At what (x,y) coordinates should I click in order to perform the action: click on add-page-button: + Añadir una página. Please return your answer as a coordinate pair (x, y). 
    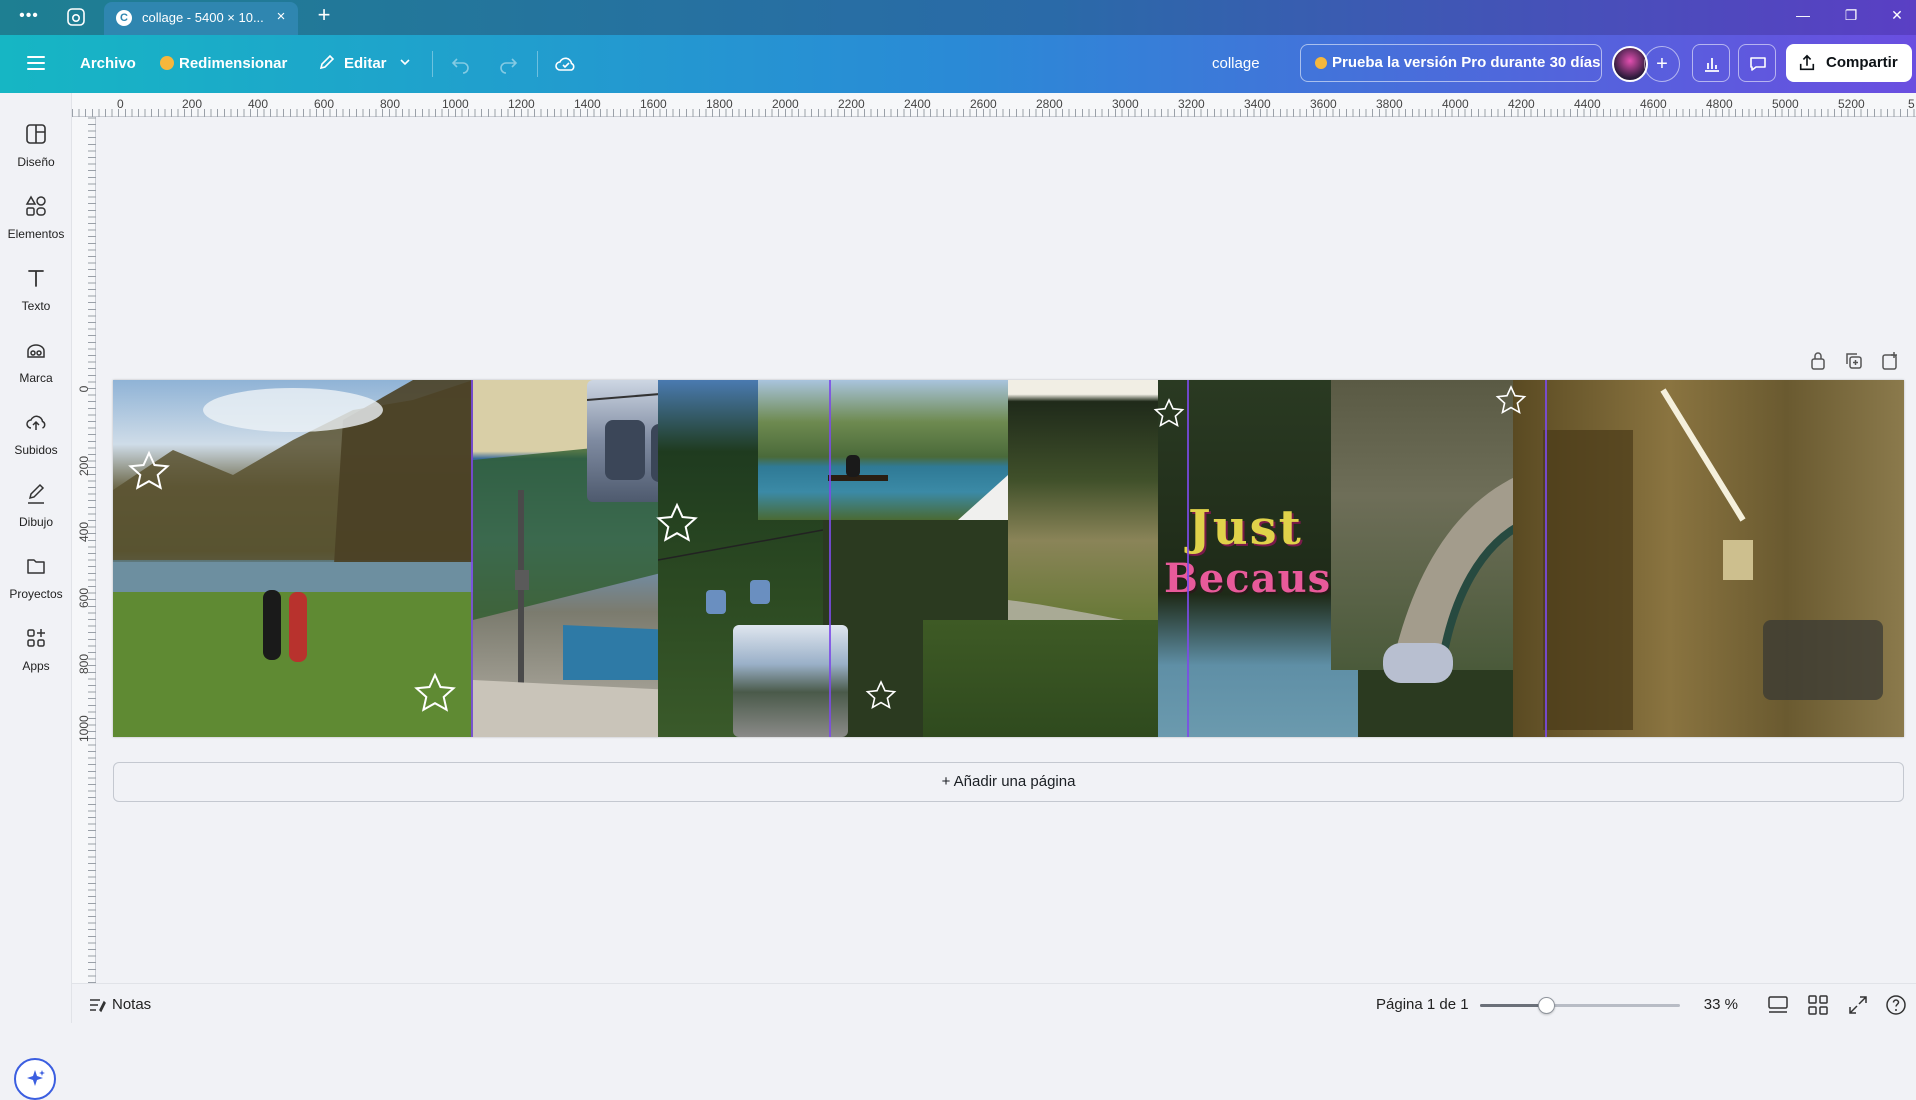
    Looking at the image, I should click on (1008, 782).